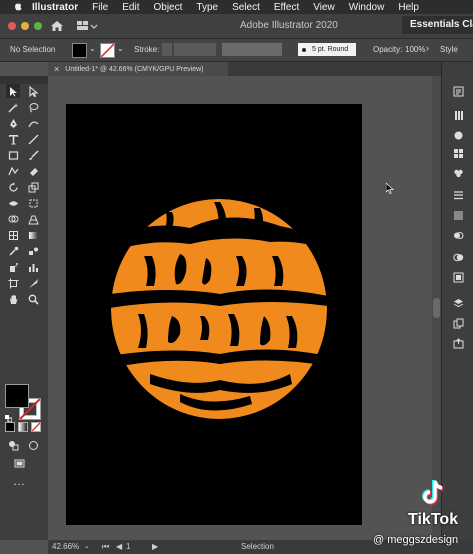 Image resolution: width=473 pixels, height=554 pixels. What do you see at coordinates (13, 91) in the screenshot?
I see `selection-tool-icon` at bounding box center [13, 91].